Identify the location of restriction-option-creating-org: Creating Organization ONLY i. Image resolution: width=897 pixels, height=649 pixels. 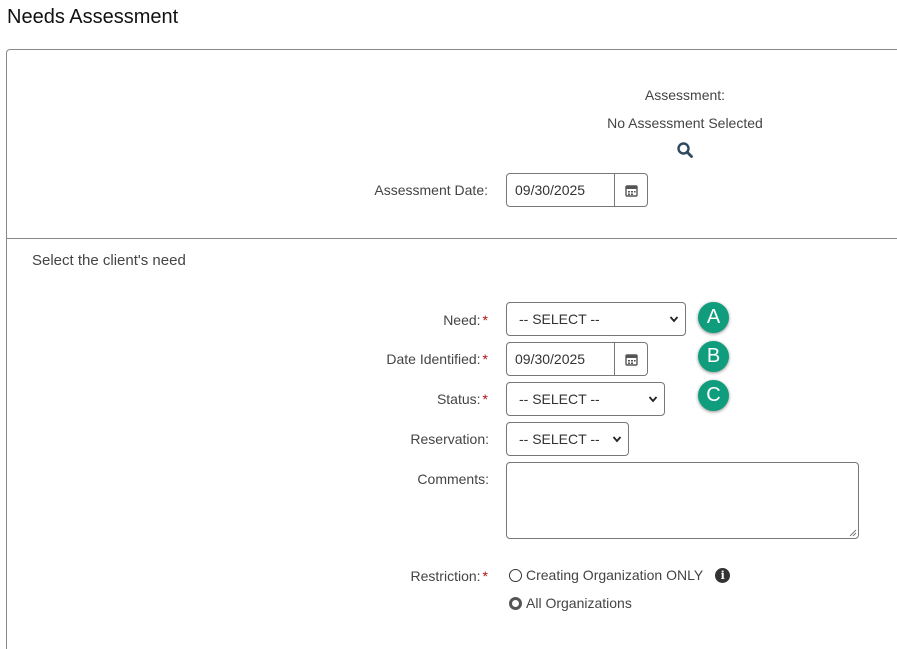
(620, 575).